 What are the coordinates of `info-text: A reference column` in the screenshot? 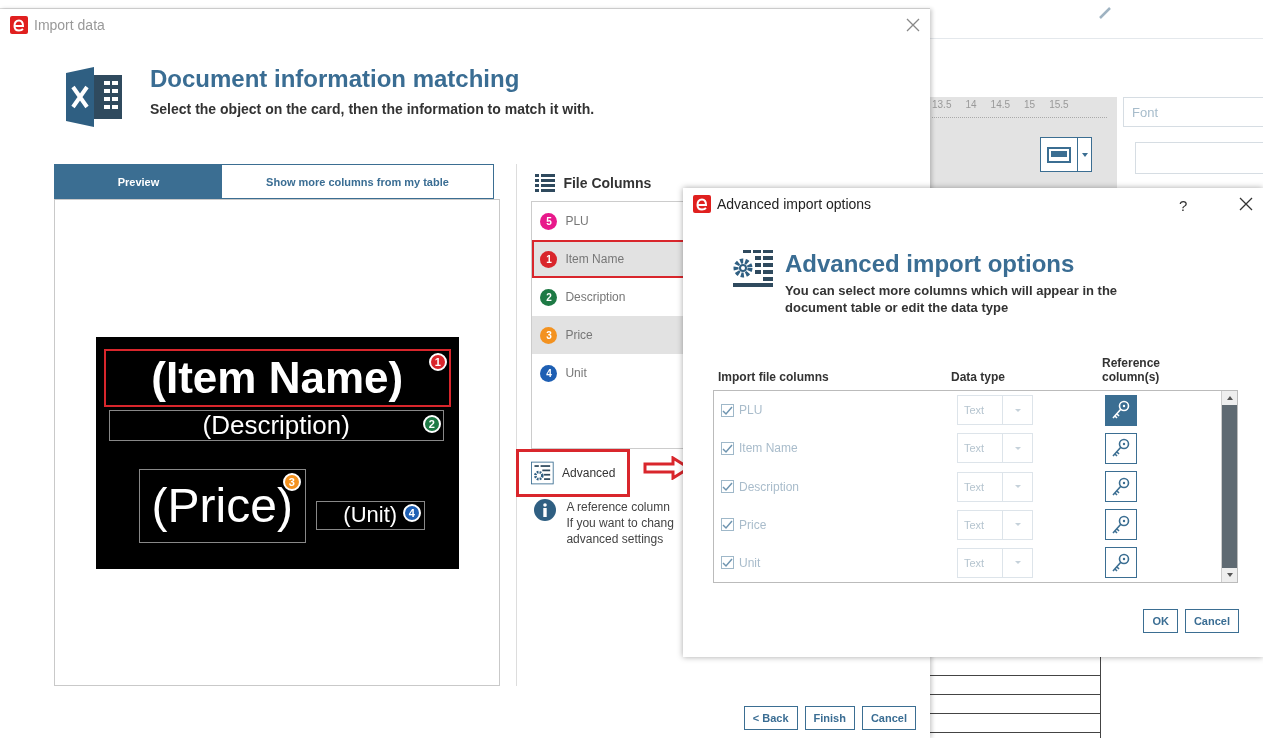 It's located at (618, 507).